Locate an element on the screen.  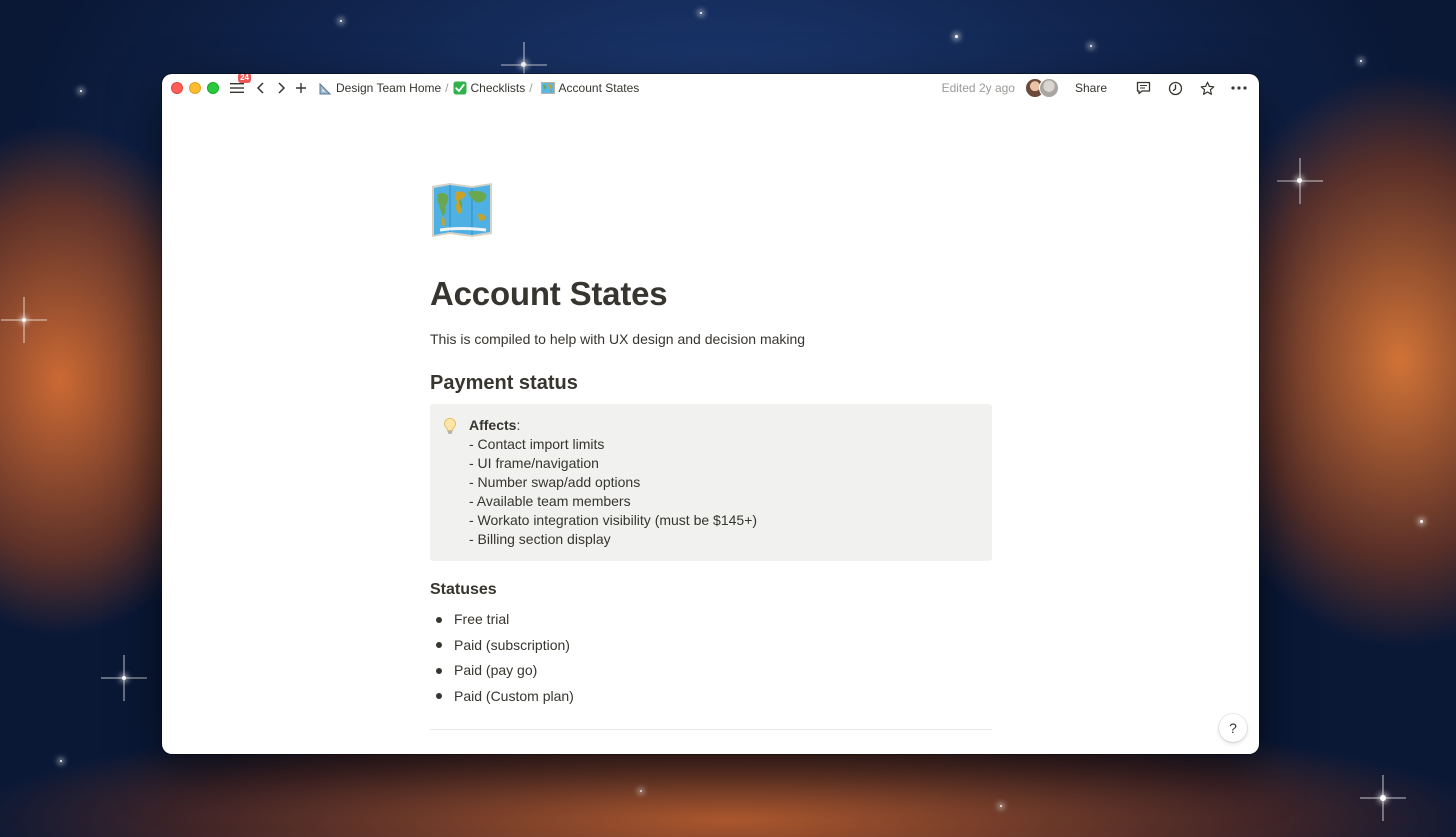
star-icon is located at coordinates (1207, 88).